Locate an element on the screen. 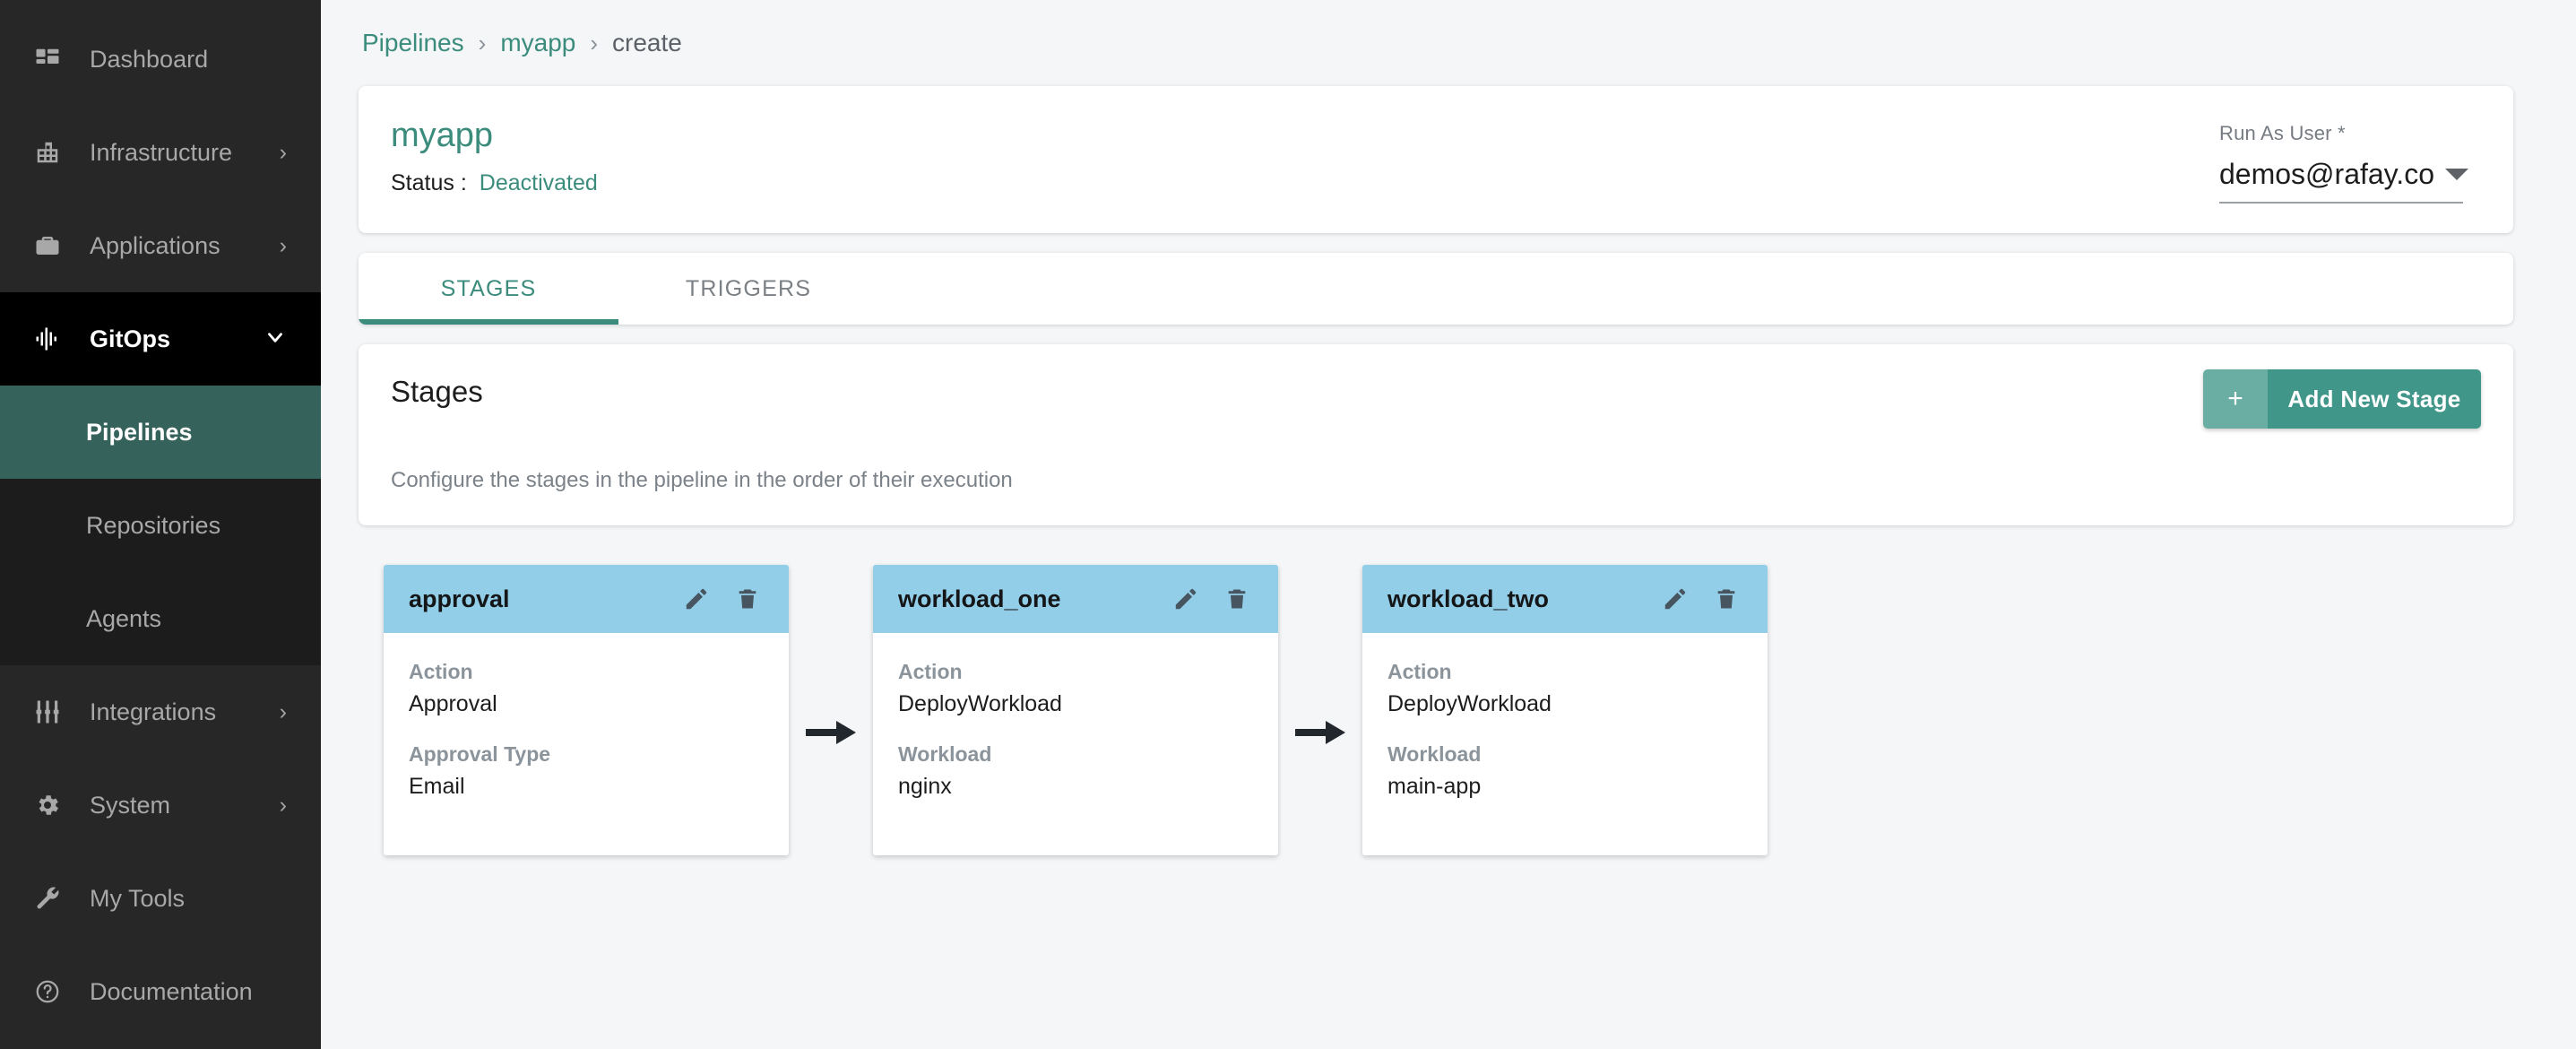 This screenshot has width=2576, height=1049. run-as-user-select: demos@rafay.co is located at coordinates (2343, 181).